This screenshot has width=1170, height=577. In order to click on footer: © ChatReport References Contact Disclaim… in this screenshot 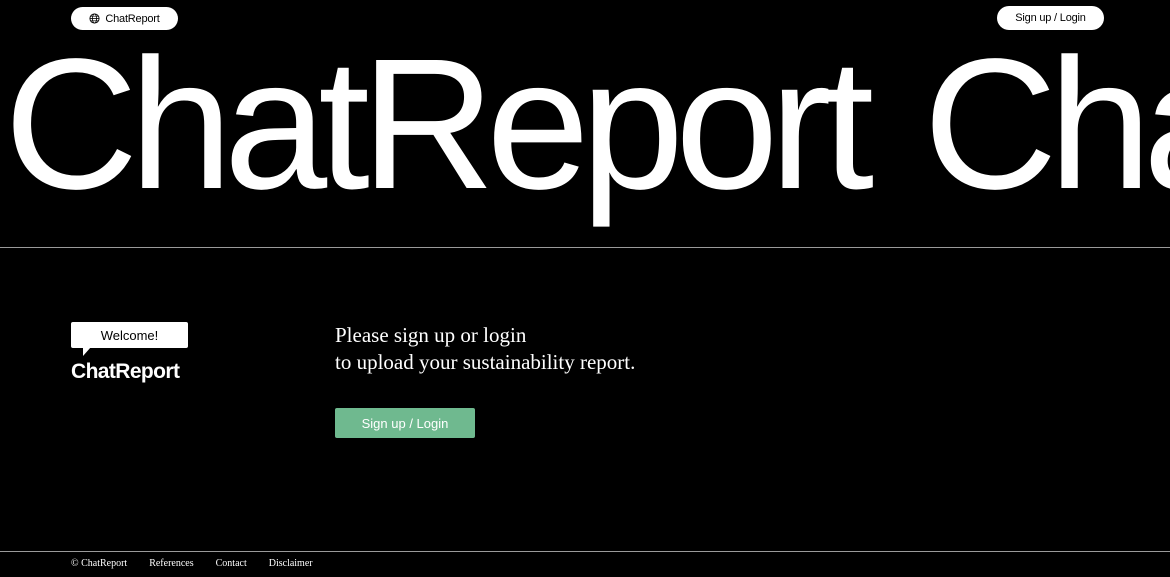, I will do `click(192, 563)`.